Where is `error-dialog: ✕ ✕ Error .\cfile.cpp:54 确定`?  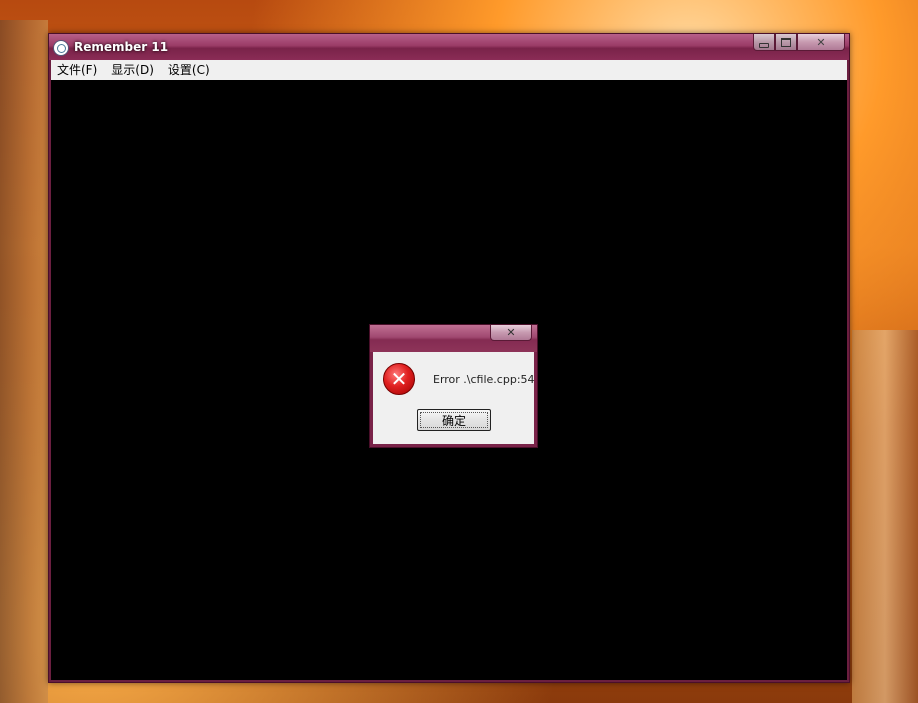
error-dialog: ✕ ✕ Error .\cfile.cpp:54 确定 is located at coordinates (453, 386).